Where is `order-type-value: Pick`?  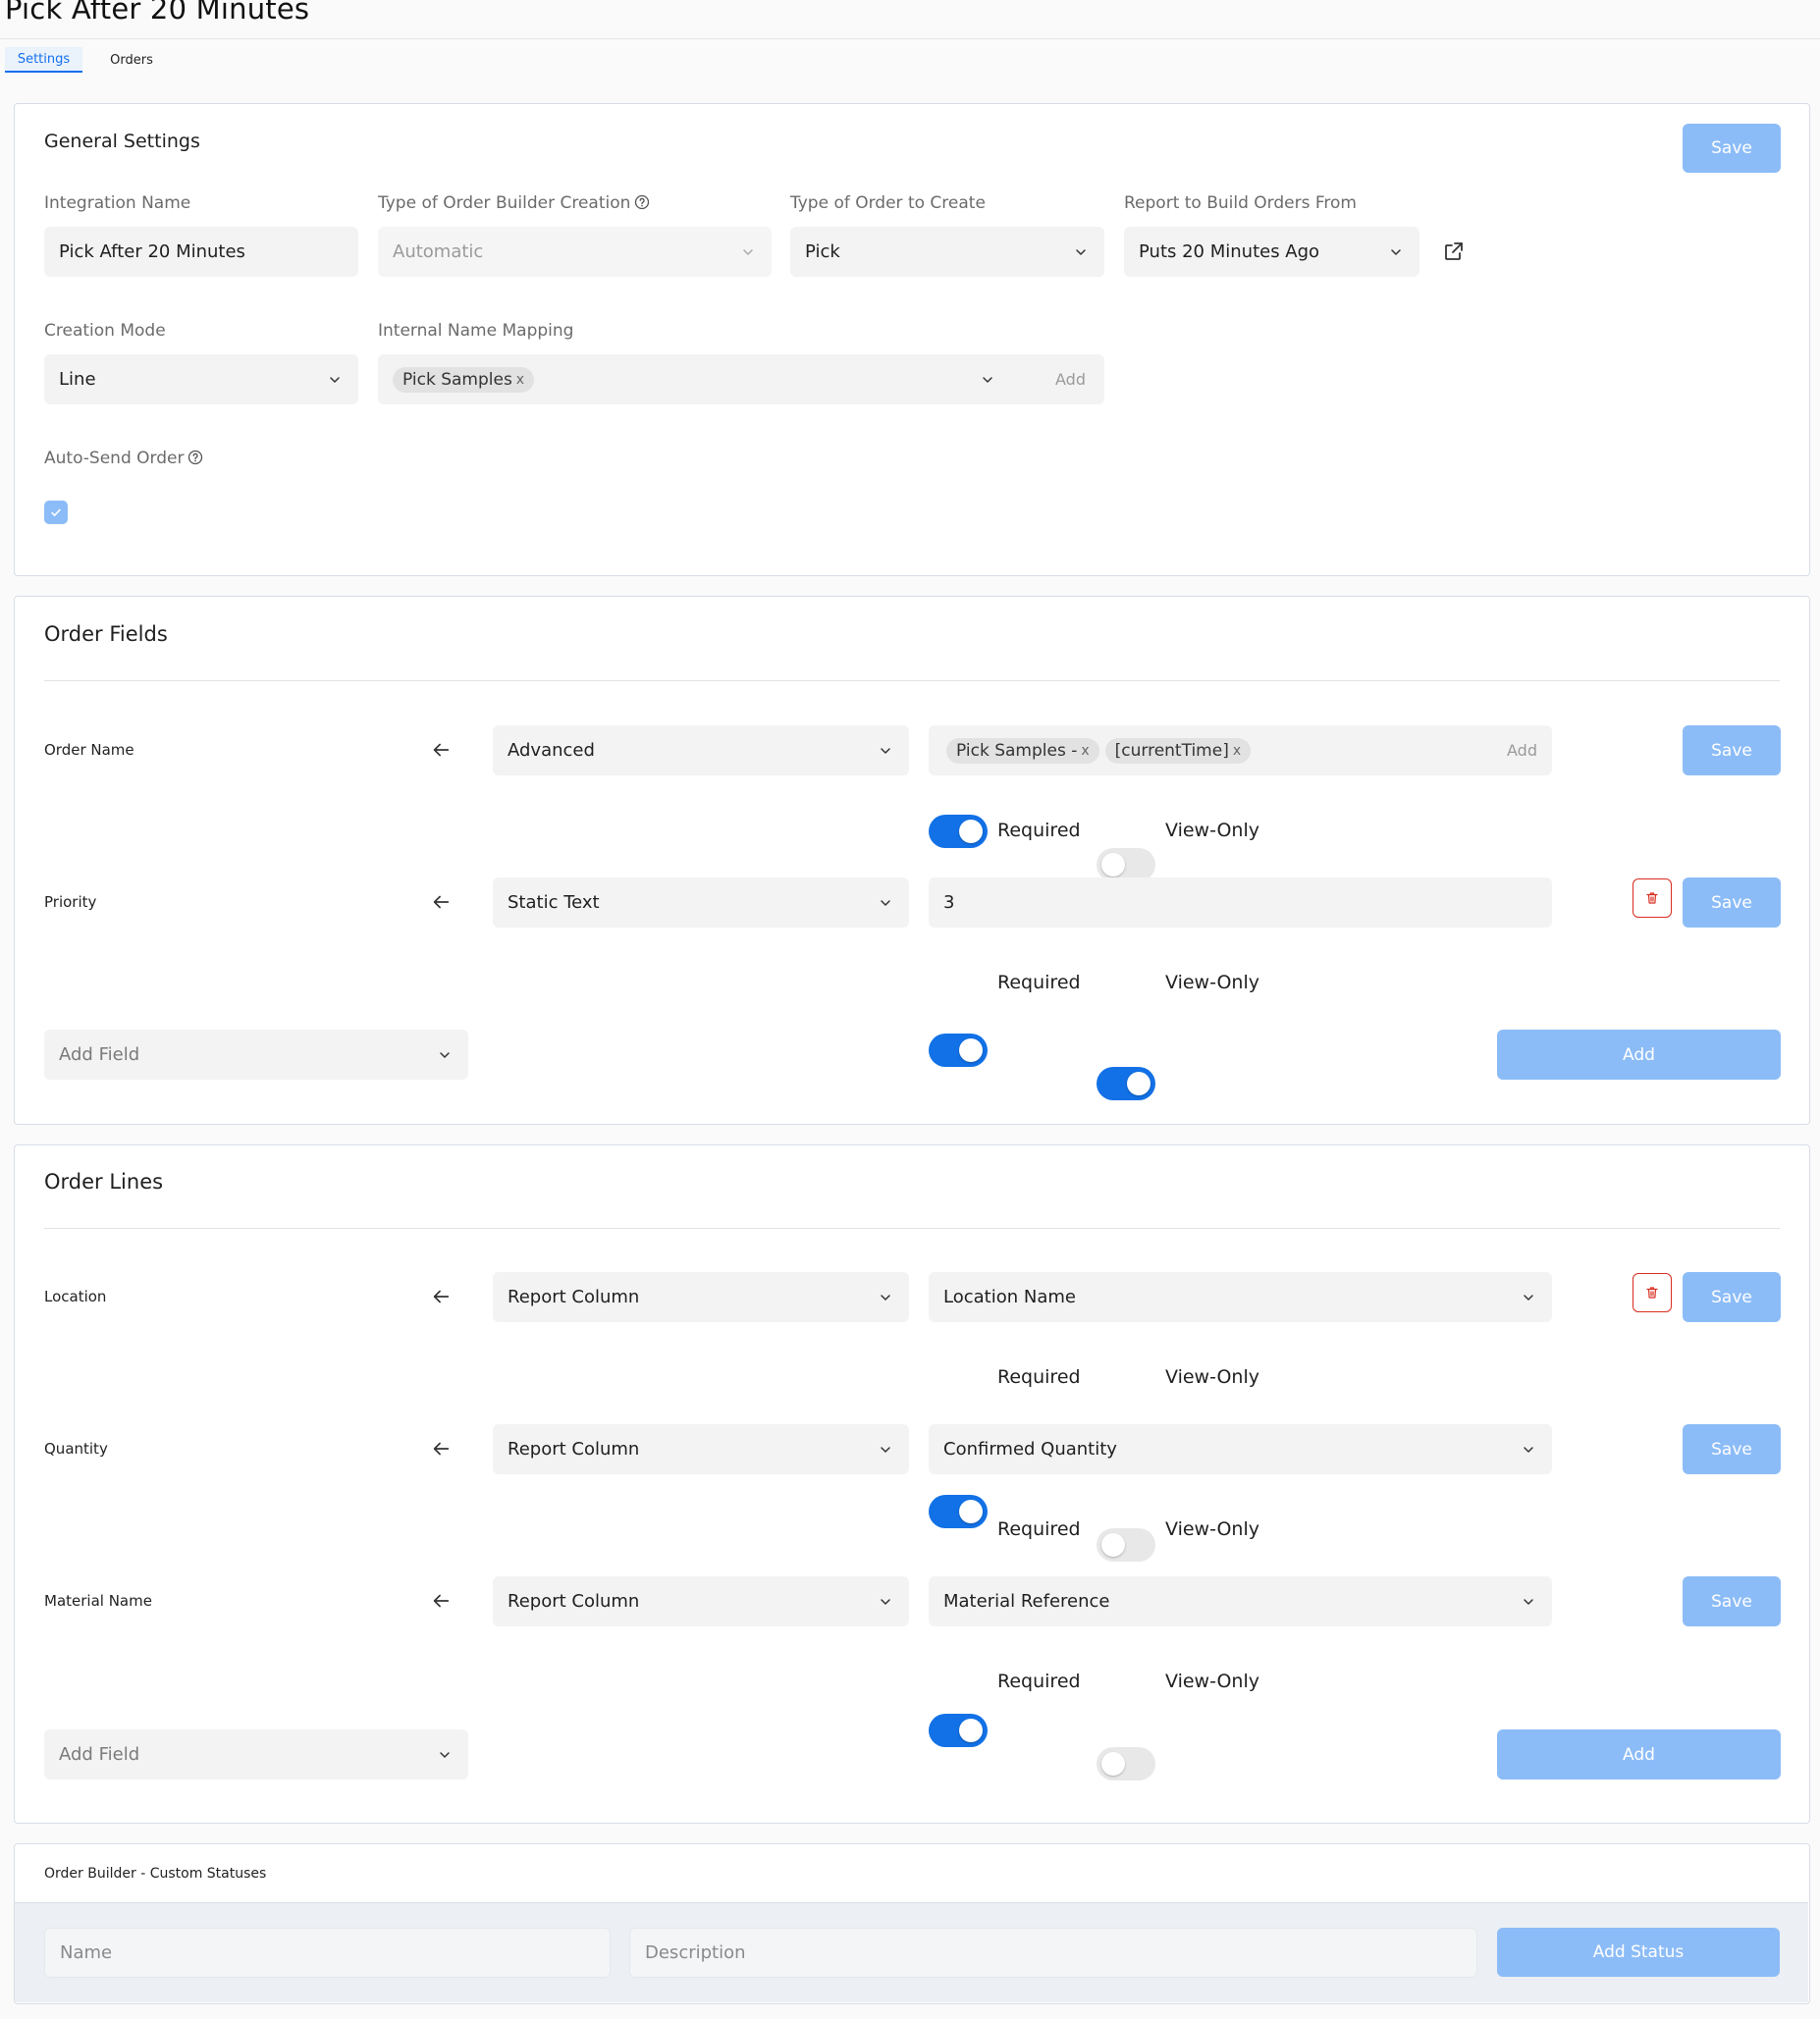 order-type-value: Pick is located at coordinates (822, 251).